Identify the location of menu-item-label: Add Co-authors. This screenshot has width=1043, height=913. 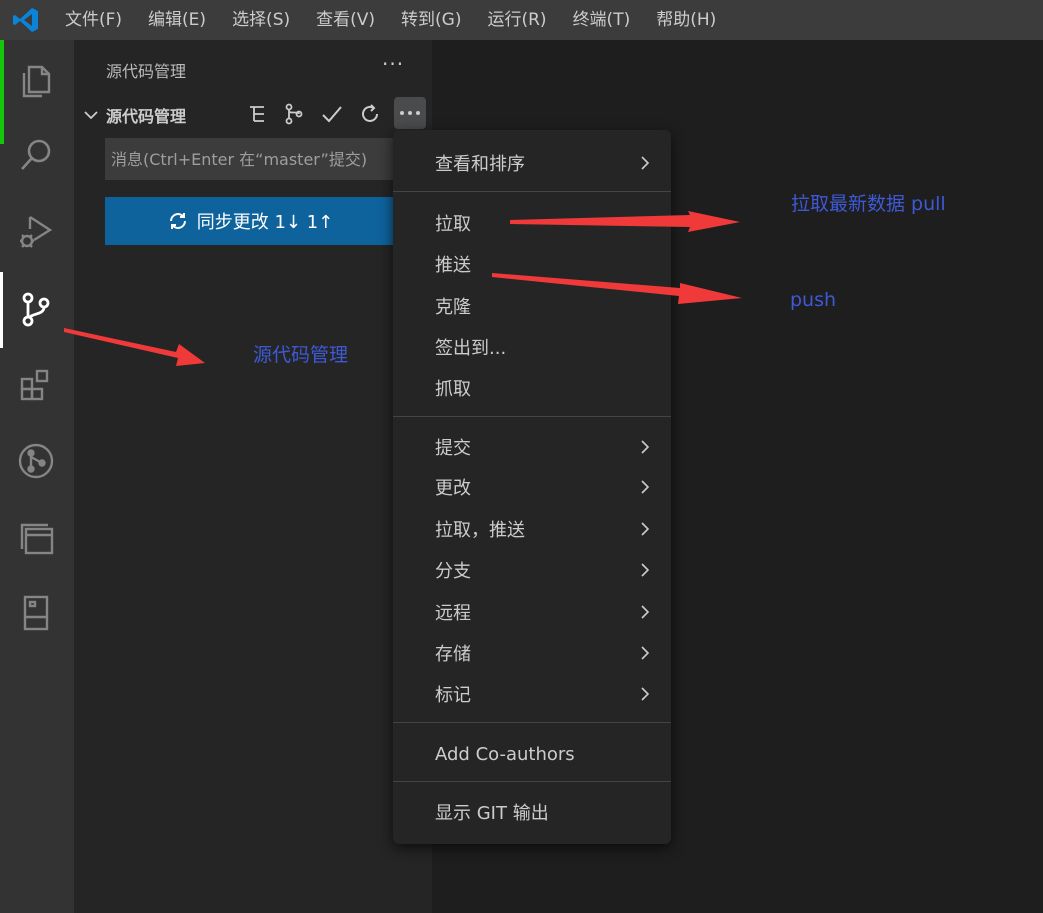
(505, 754).